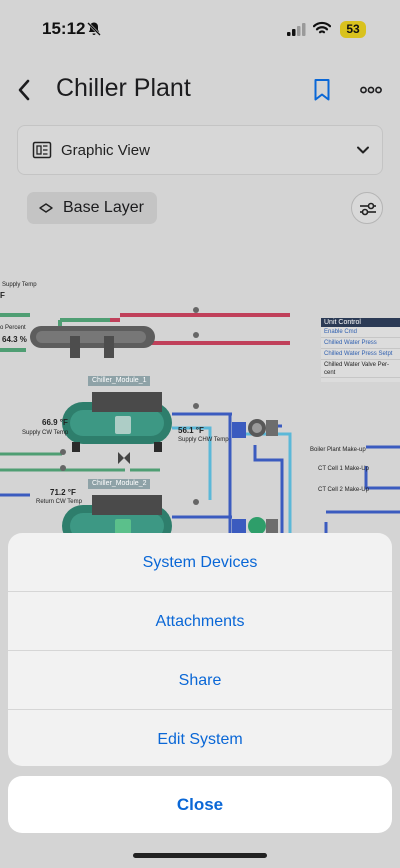  Describe the element at coordinates (24, 90) in the screenshot. I see `back-chevron-icon` at that location.